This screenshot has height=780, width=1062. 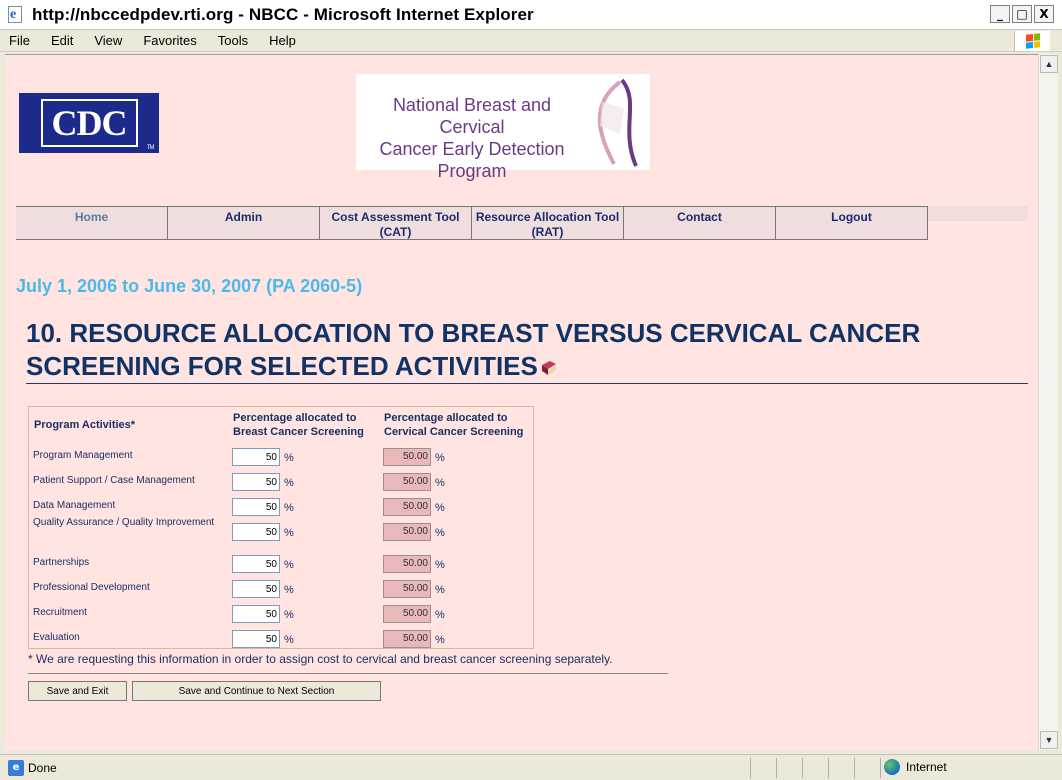 I want to click on close-button: X, so click(x=1044, y=14).